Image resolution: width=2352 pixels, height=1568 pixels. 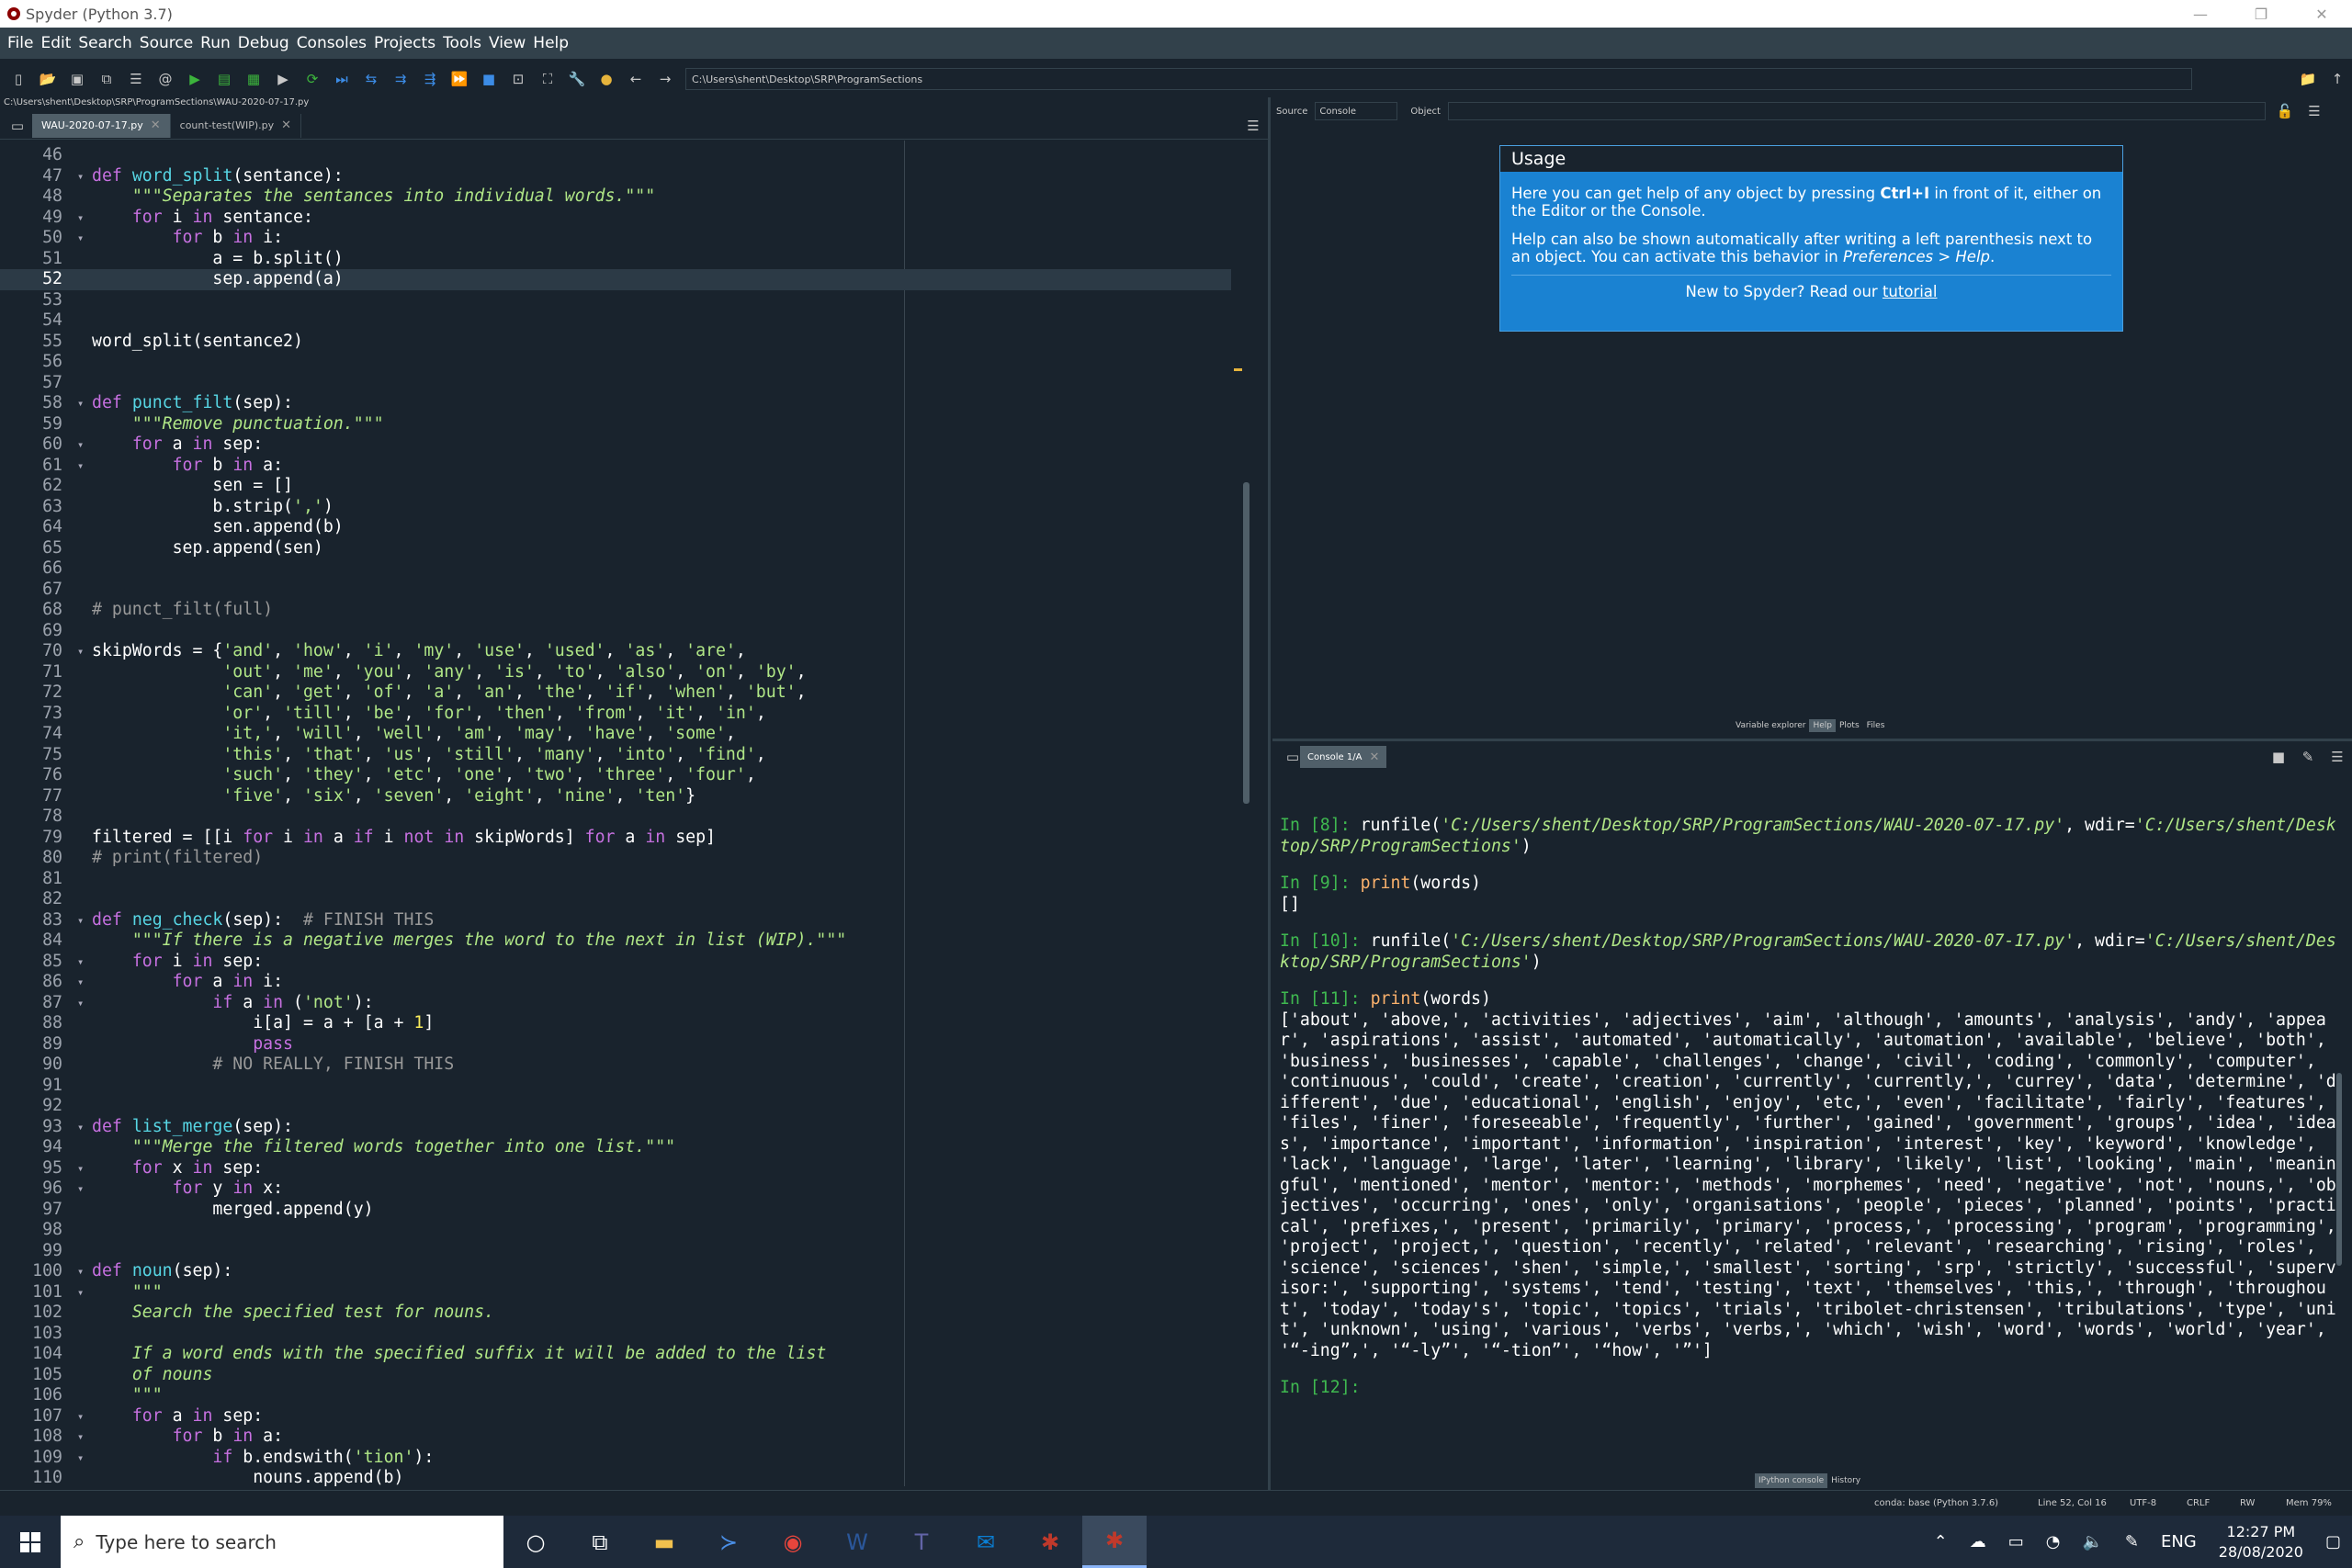 What do you see at coordinates (430, 79) in the screenshot?
I see `step-return-icon: ⇶` at bounding box center [430, 79].